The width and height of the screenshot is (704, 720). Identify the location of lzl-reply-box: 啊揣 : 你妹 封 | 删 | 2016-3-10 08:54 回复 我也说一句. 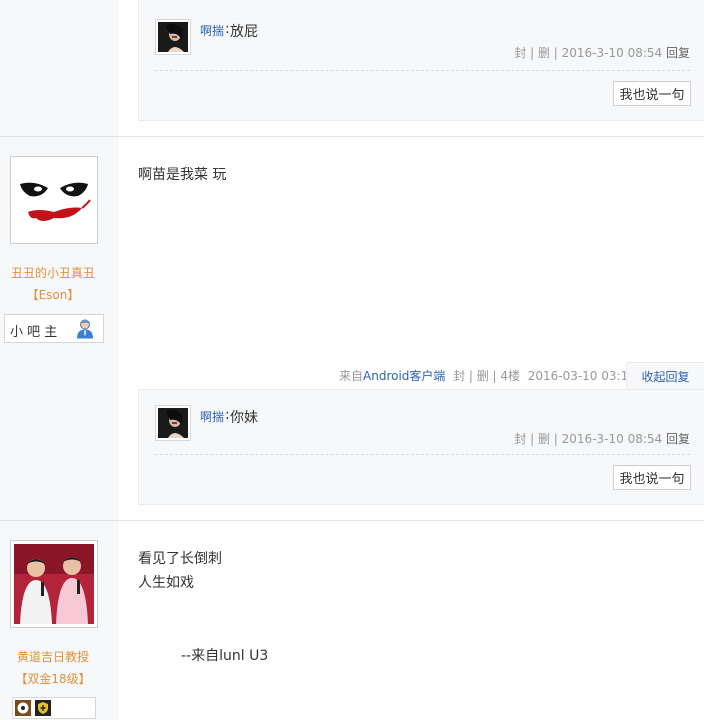
(421, 447).